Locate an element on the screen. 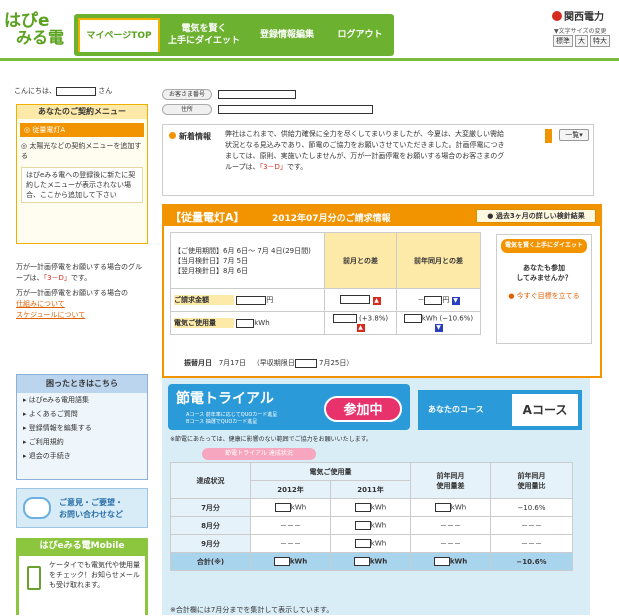 This screenshot has width=619, height=616. nav-logout: ログアウト is located at coordinates (360, 35).